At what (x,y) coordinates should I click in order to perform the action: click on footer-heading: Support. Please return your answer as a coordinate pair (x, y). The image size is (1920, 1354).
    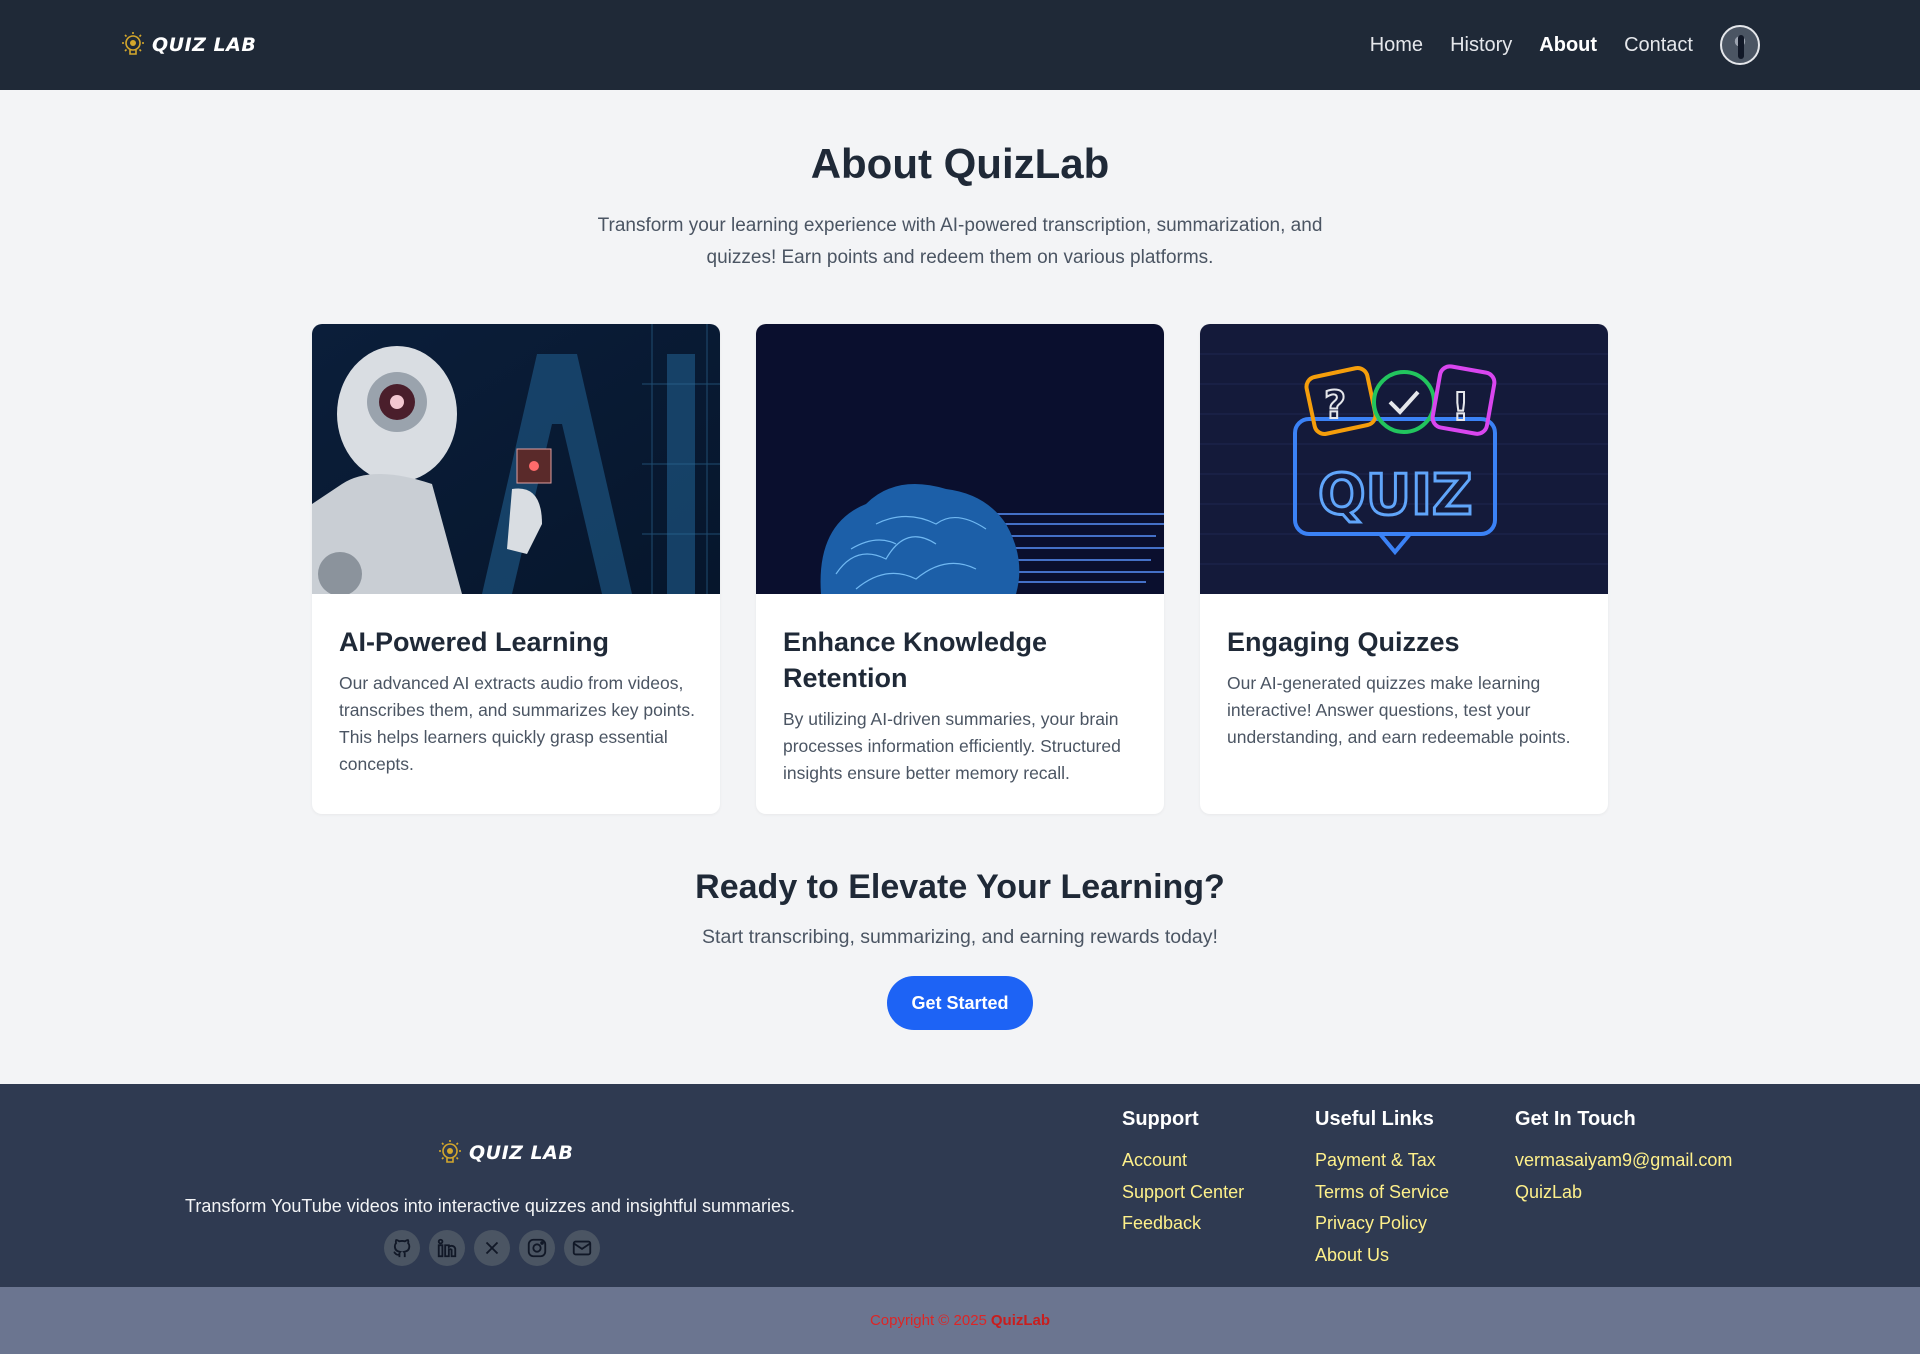
    Looking at the image, I should click on (1160, 1119).